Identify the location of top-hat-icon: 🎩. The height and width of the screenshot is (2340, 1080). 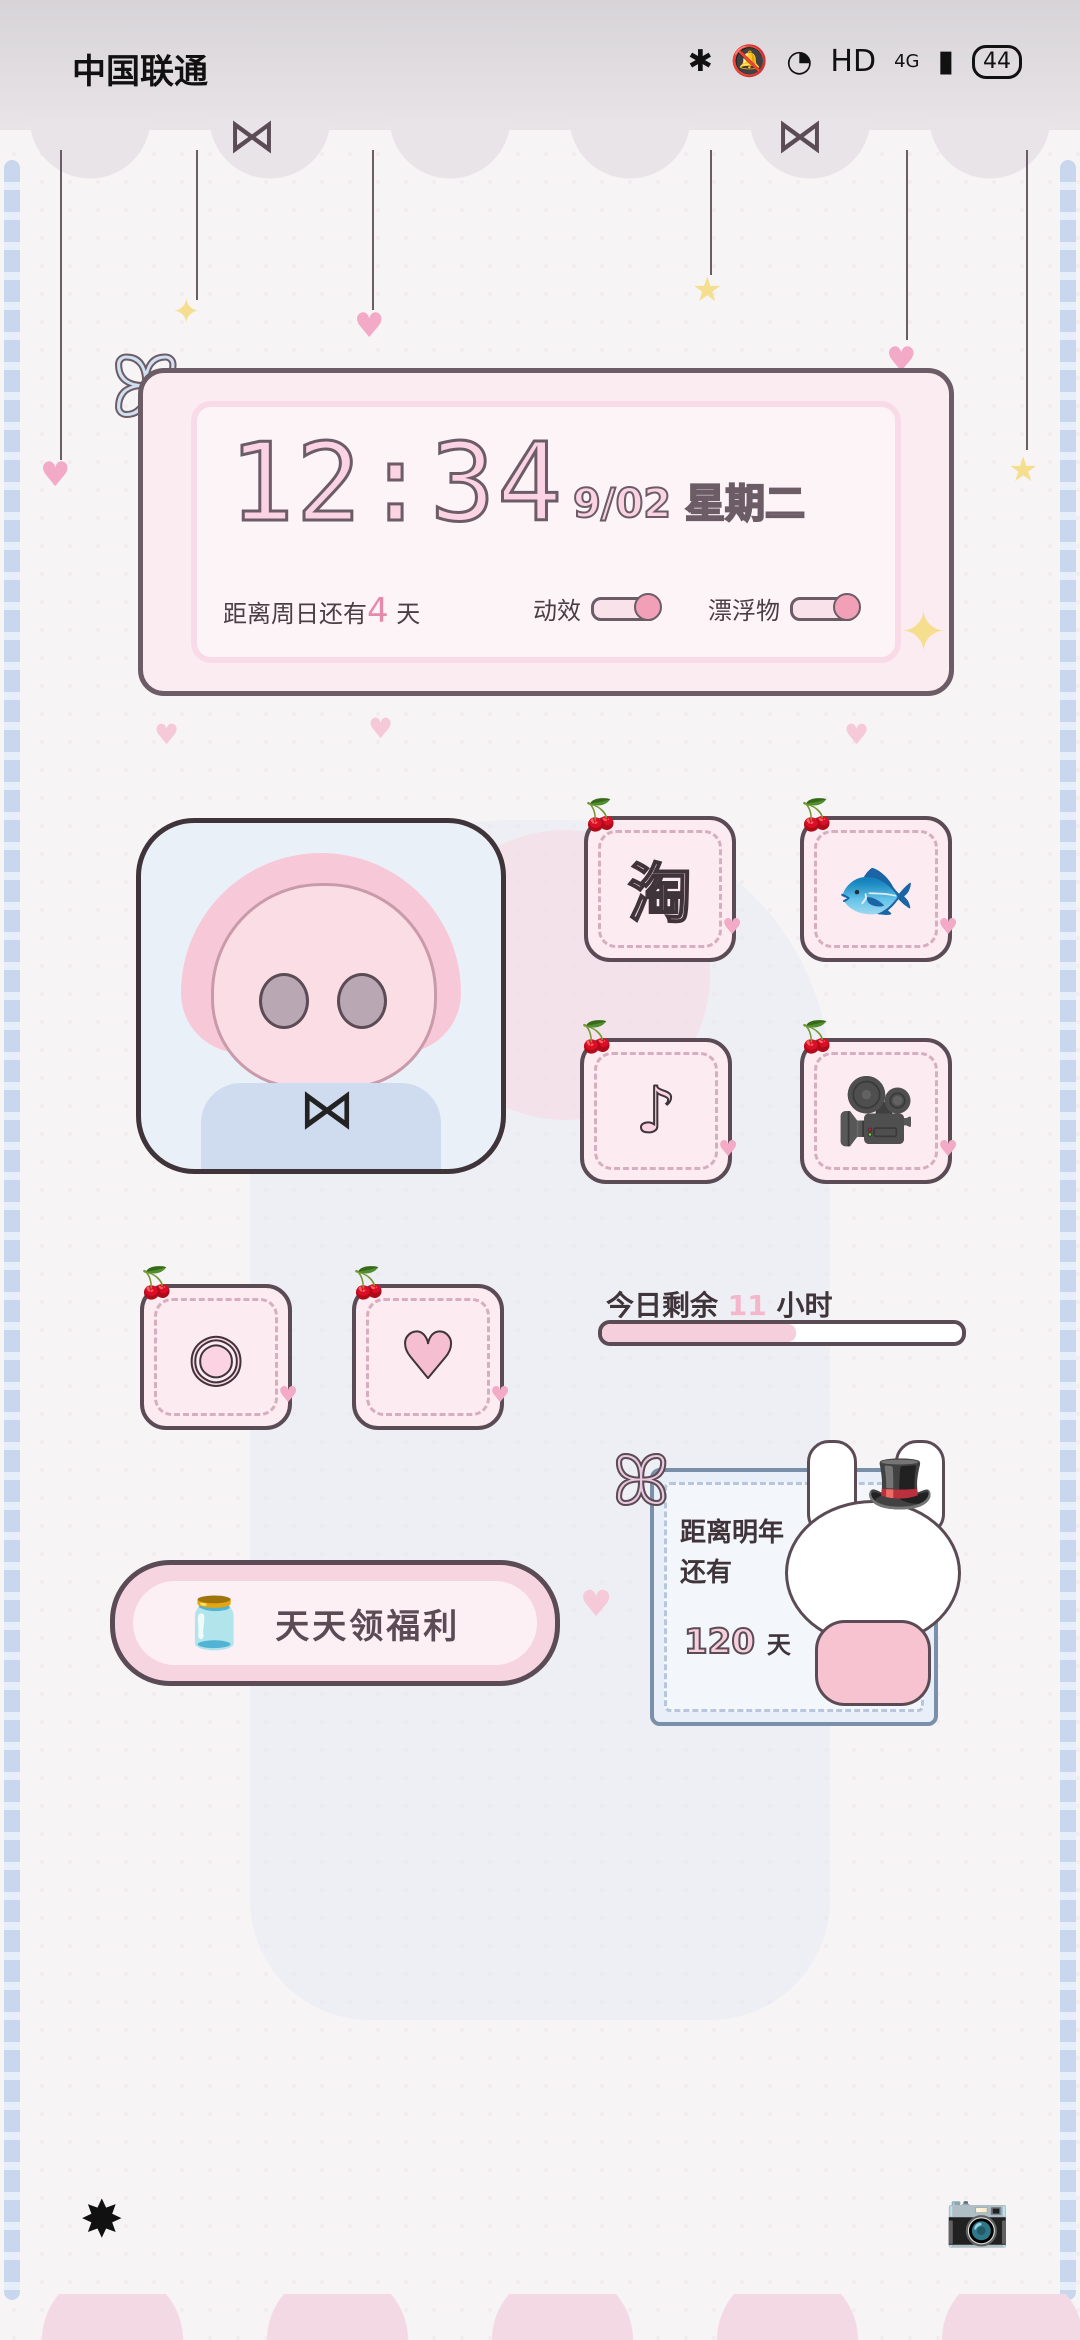
(900, 1483).